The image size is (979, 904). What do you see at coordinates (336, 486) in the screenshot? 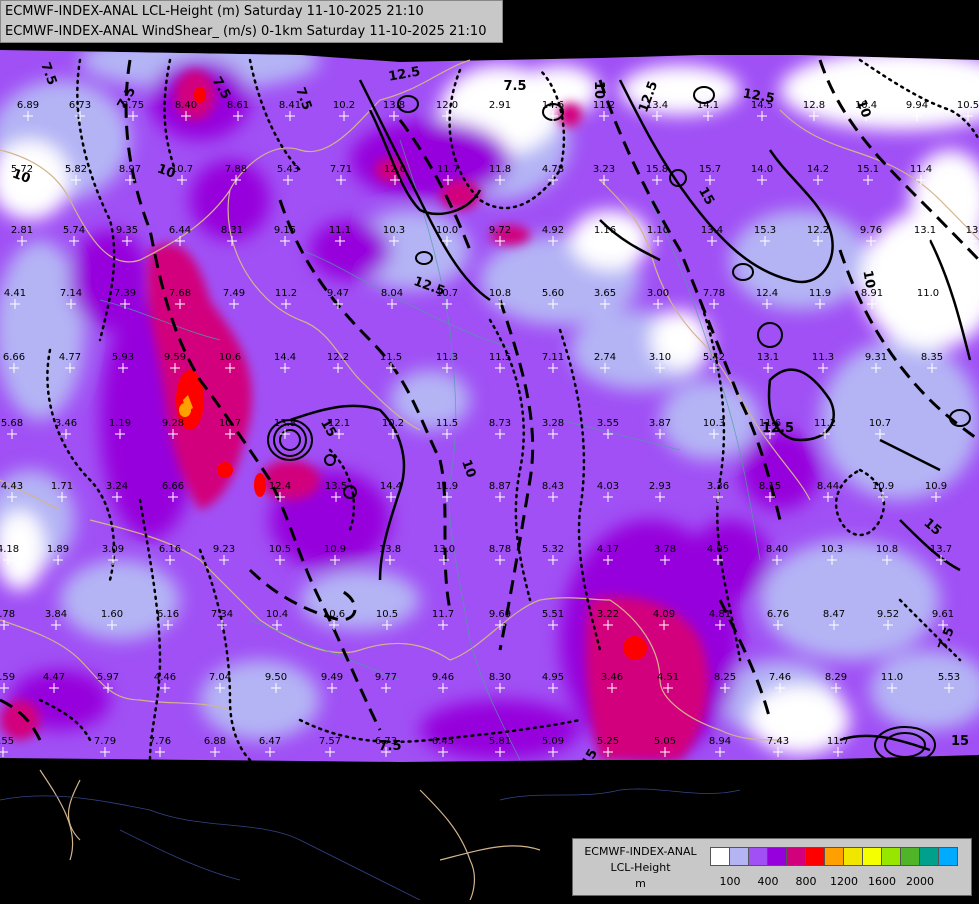
I see `station-value-label: 13.5` at bounding box center [336, 486].